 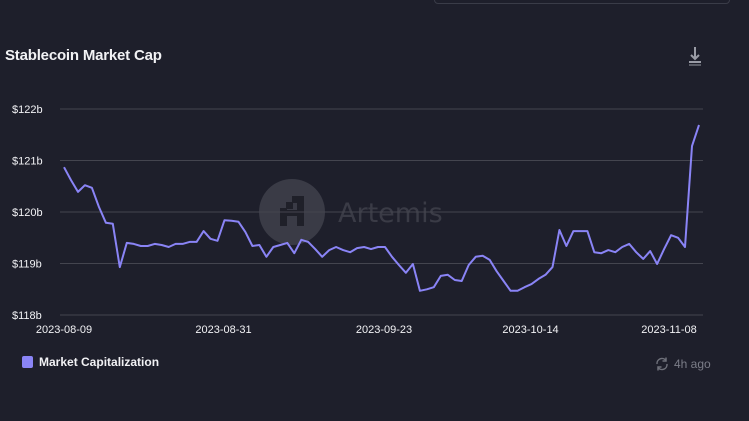 I want to click on legend-item-market-cap: Market Capitalization, so click(x=90, y=362).